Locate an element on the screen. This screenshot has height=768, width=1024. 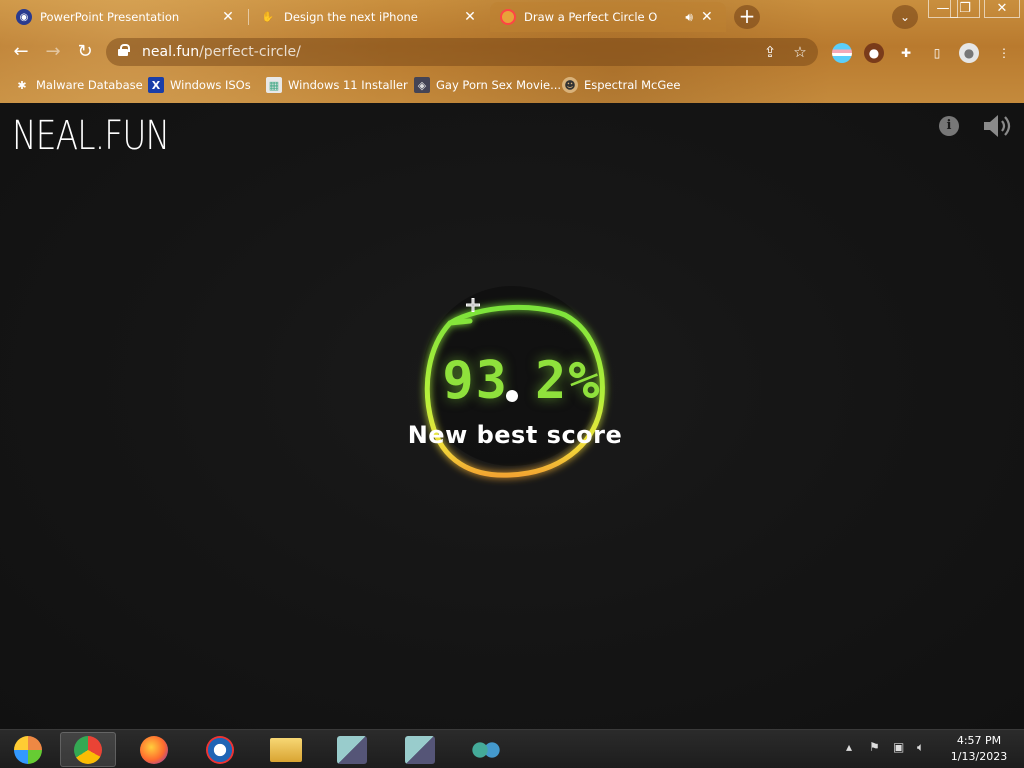
bookmark-malware-database: ✱ Malware Database is located at coordinates (78, 85).